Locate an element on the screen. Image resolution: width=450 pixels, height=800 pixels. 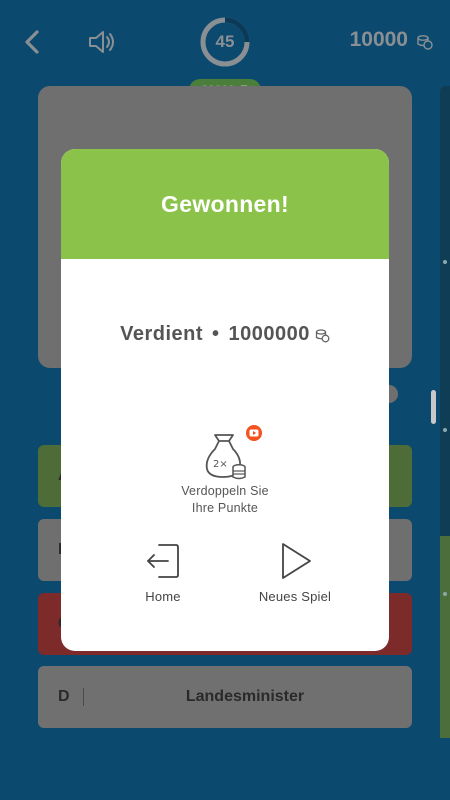
money-bag-icon: 2× is located at coordinates (225, 457).